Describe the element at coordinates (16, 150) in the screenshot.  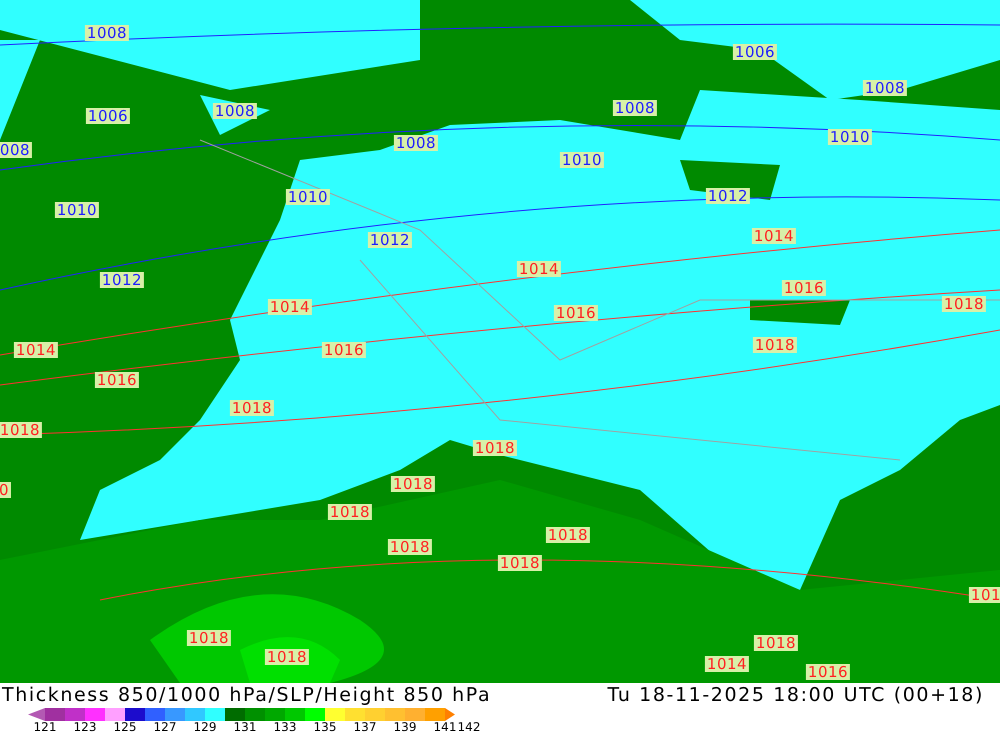
I see `isobar-label: 008` at that location.